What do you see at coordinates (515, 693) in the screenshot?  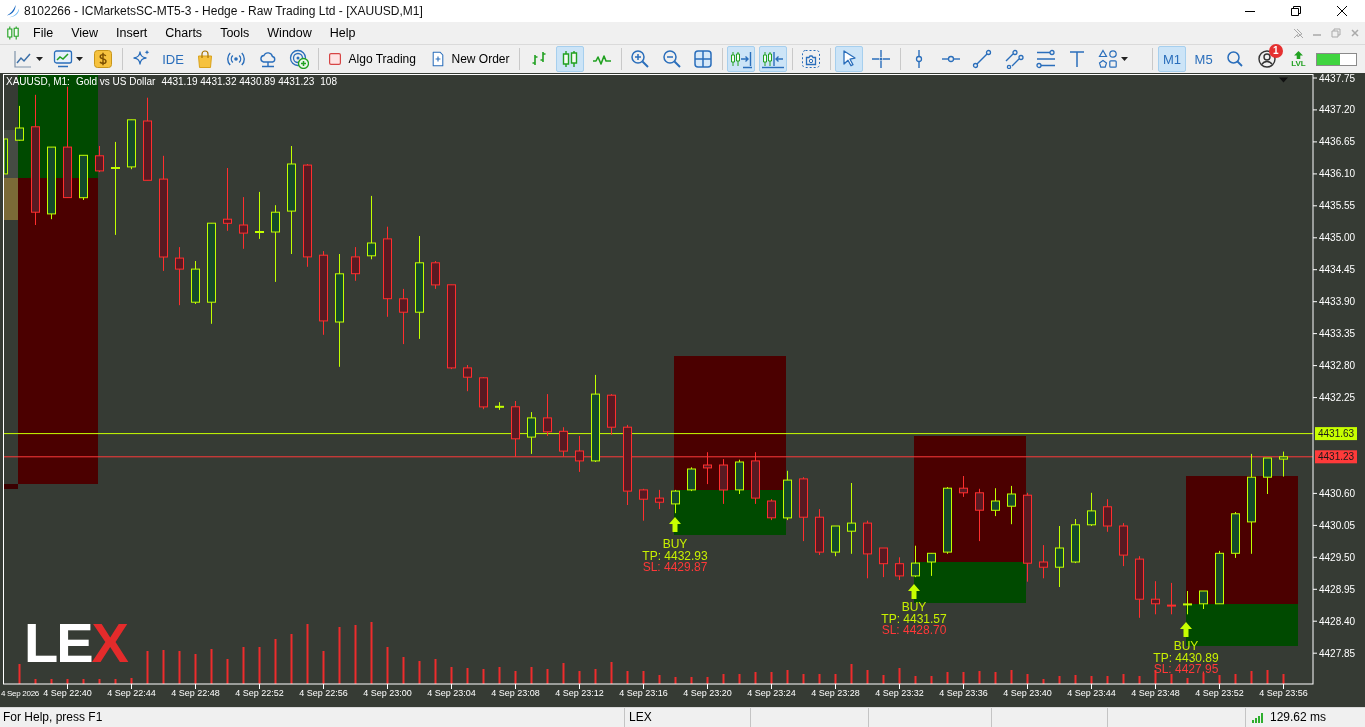 I see `time-label: 4 Sep 23:08` at bounding box center [515, 693].